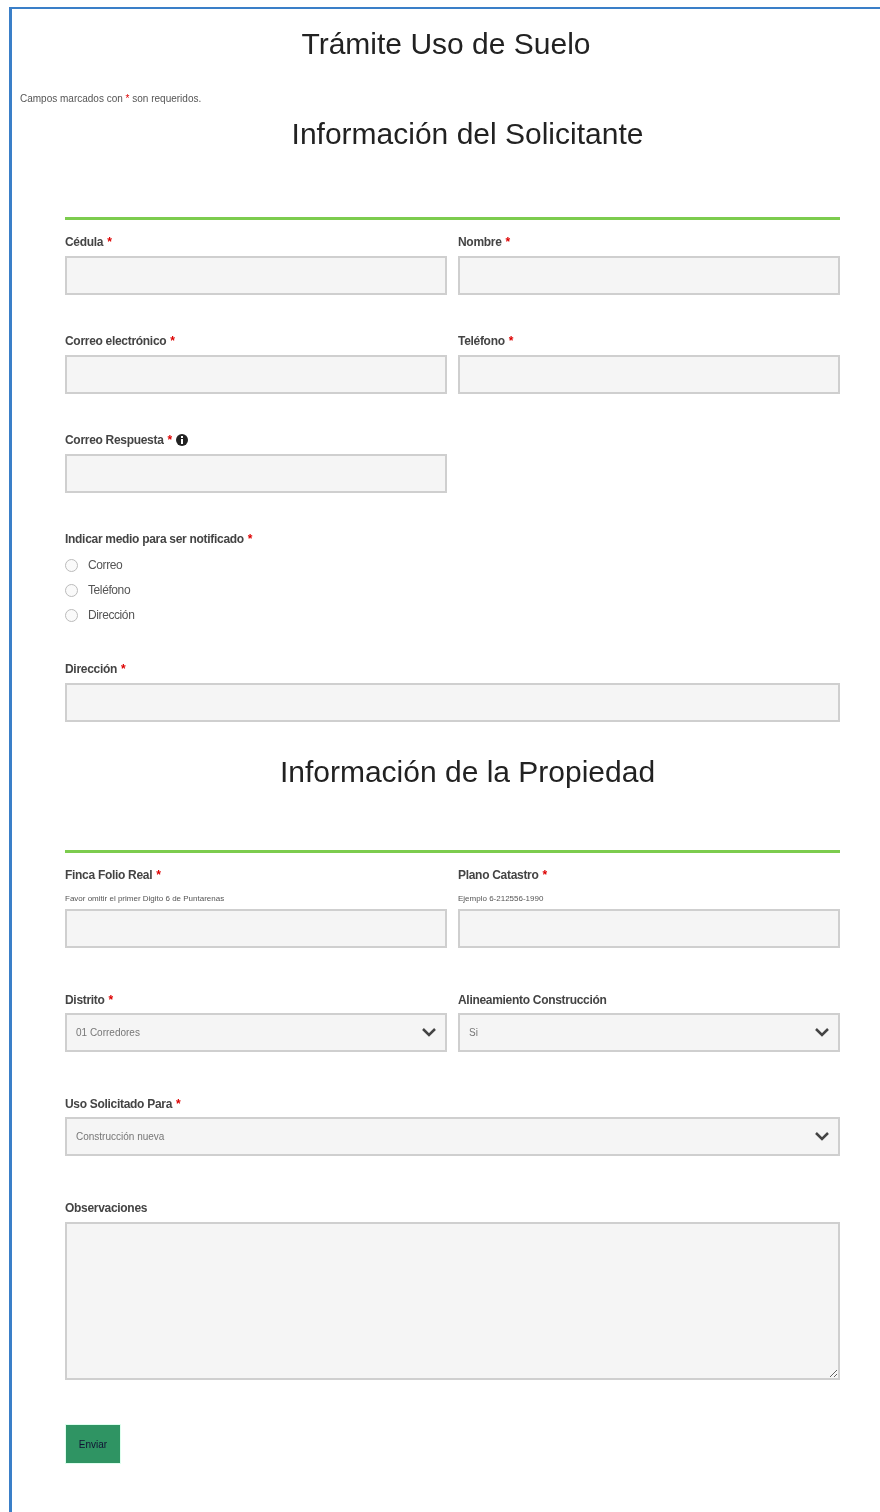 This screenshot has width=880, height=1512. What do you see at coordinates (123, 1104) in the screenshot?
I see `field-label: Uso Solicitado Para *` at bounding box center [123, 1104].